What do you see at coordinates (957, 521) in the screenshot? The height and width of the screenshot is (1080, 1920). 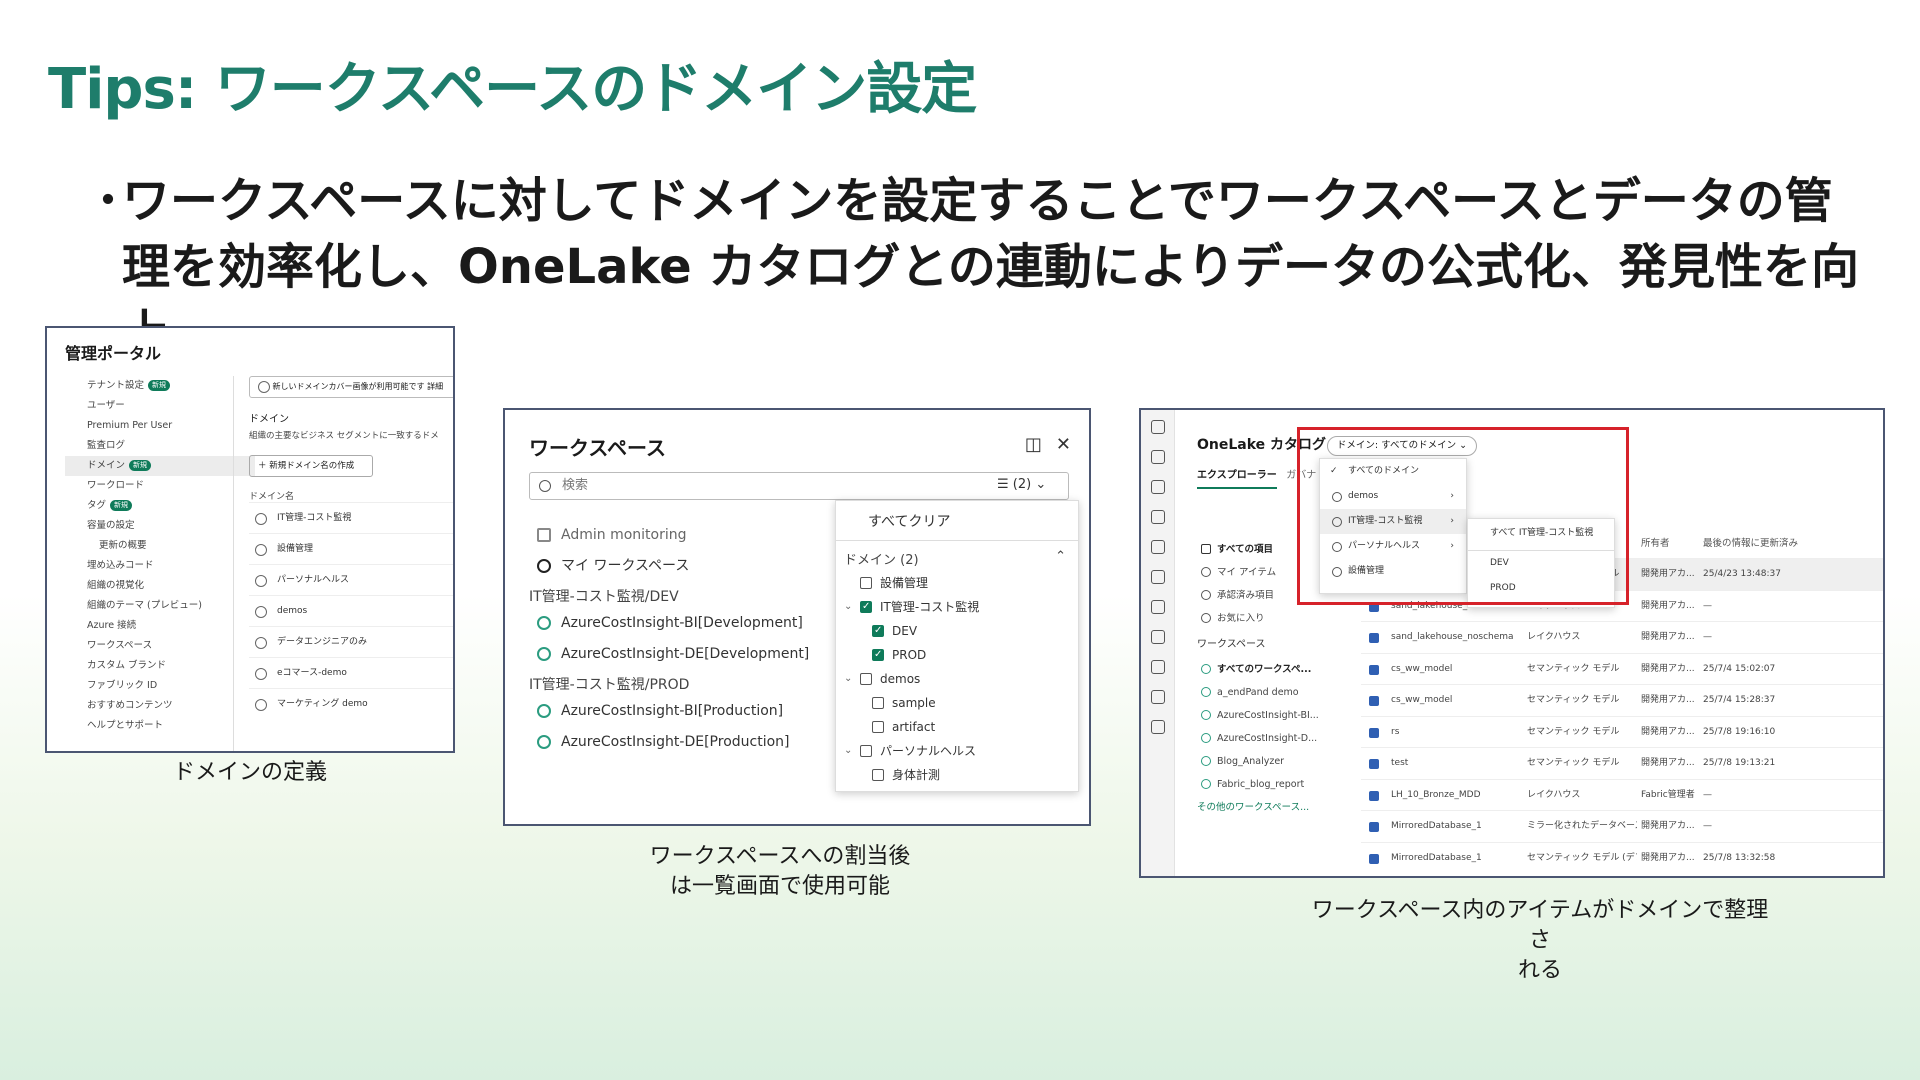 I see `clear-all-button: すべてクリア` at bounding box center [957, 521].